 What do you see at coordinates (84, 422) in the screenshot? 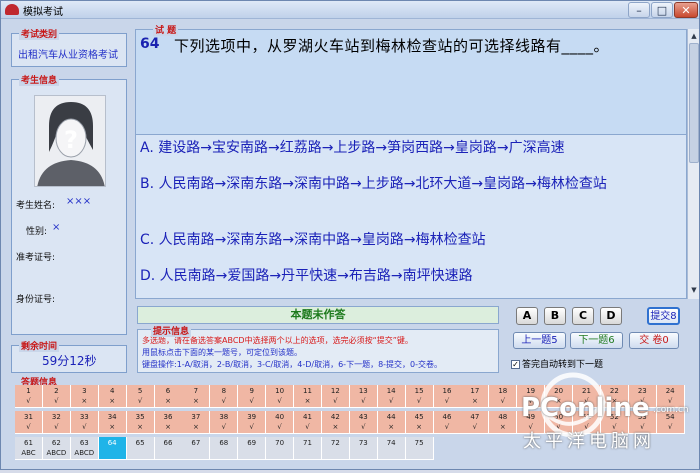
I see `question-cell: 33 √` at bounding box center [84, 422].